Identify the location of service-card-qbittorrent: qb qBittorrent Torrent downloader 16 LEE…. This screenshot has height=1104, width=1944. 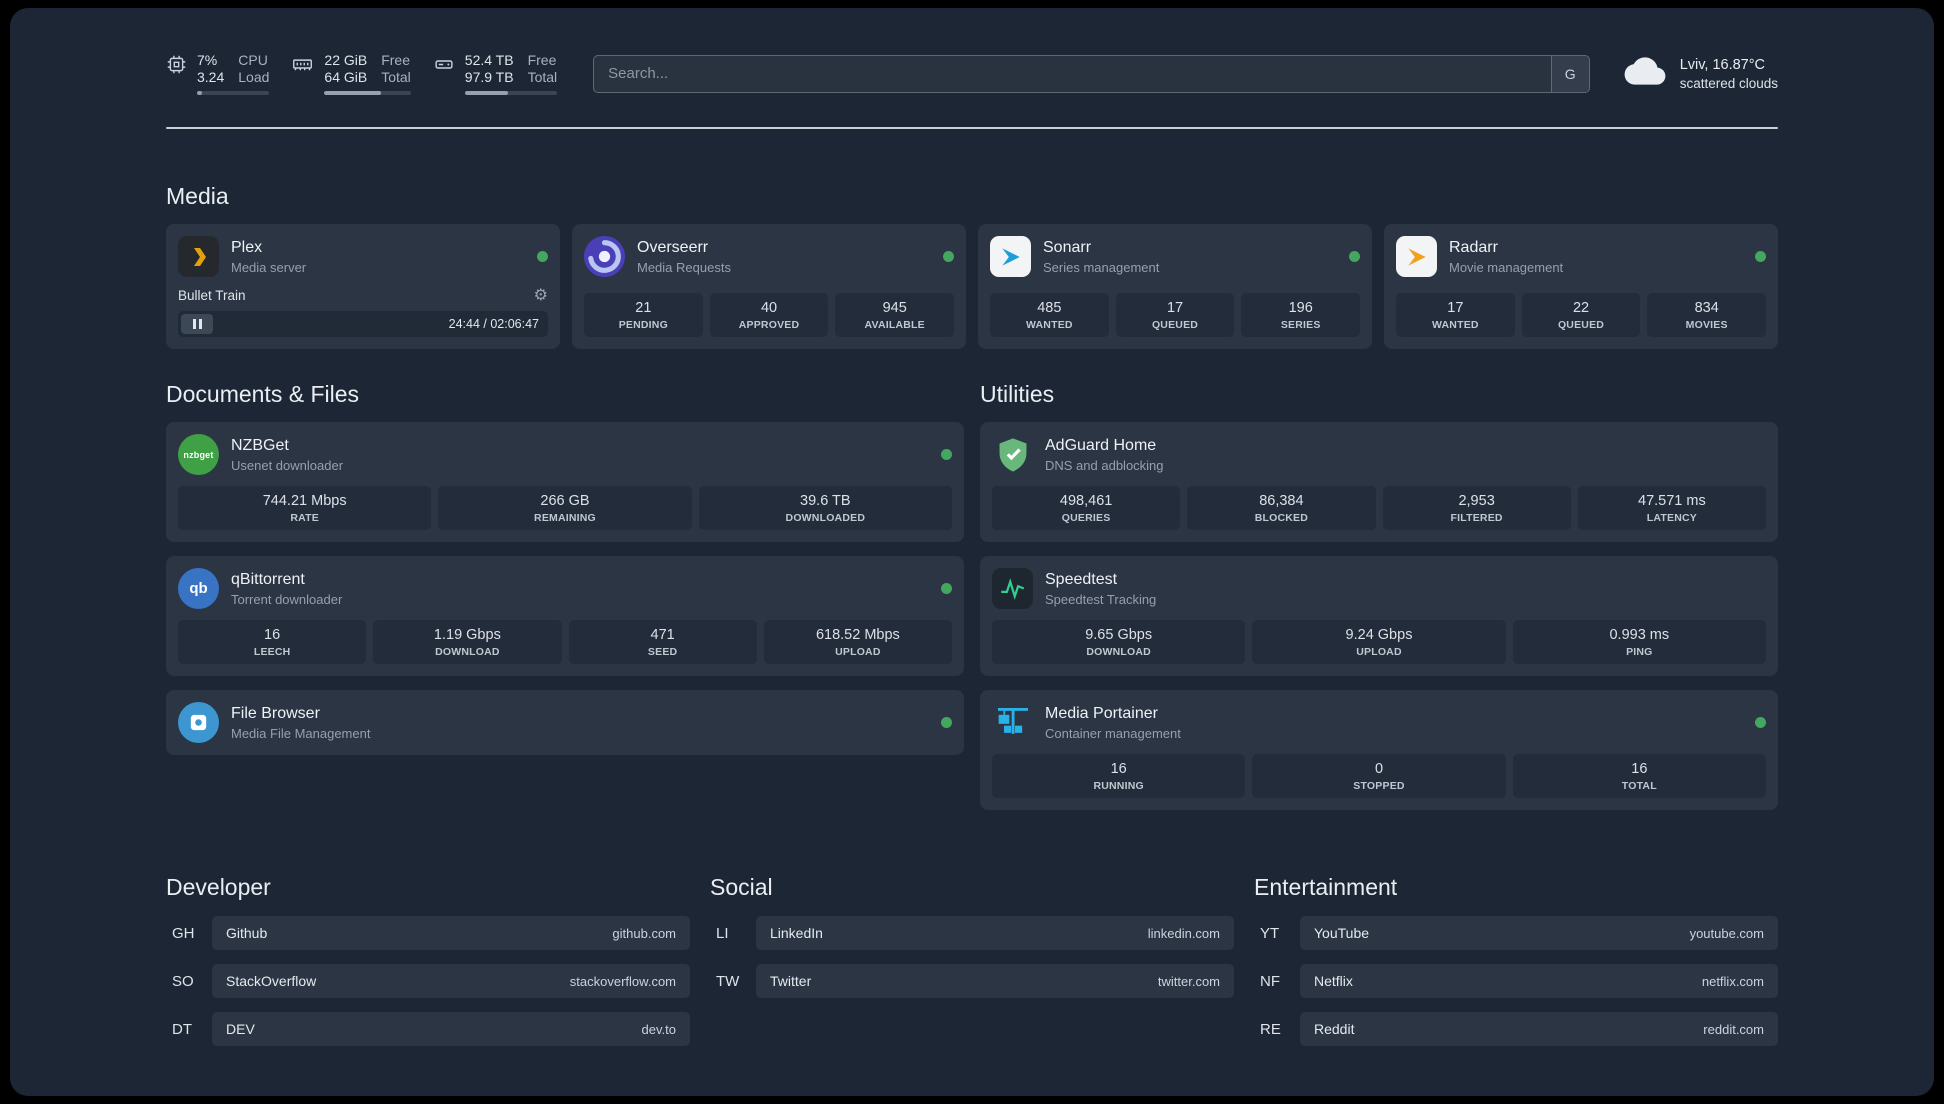
(565, 616).